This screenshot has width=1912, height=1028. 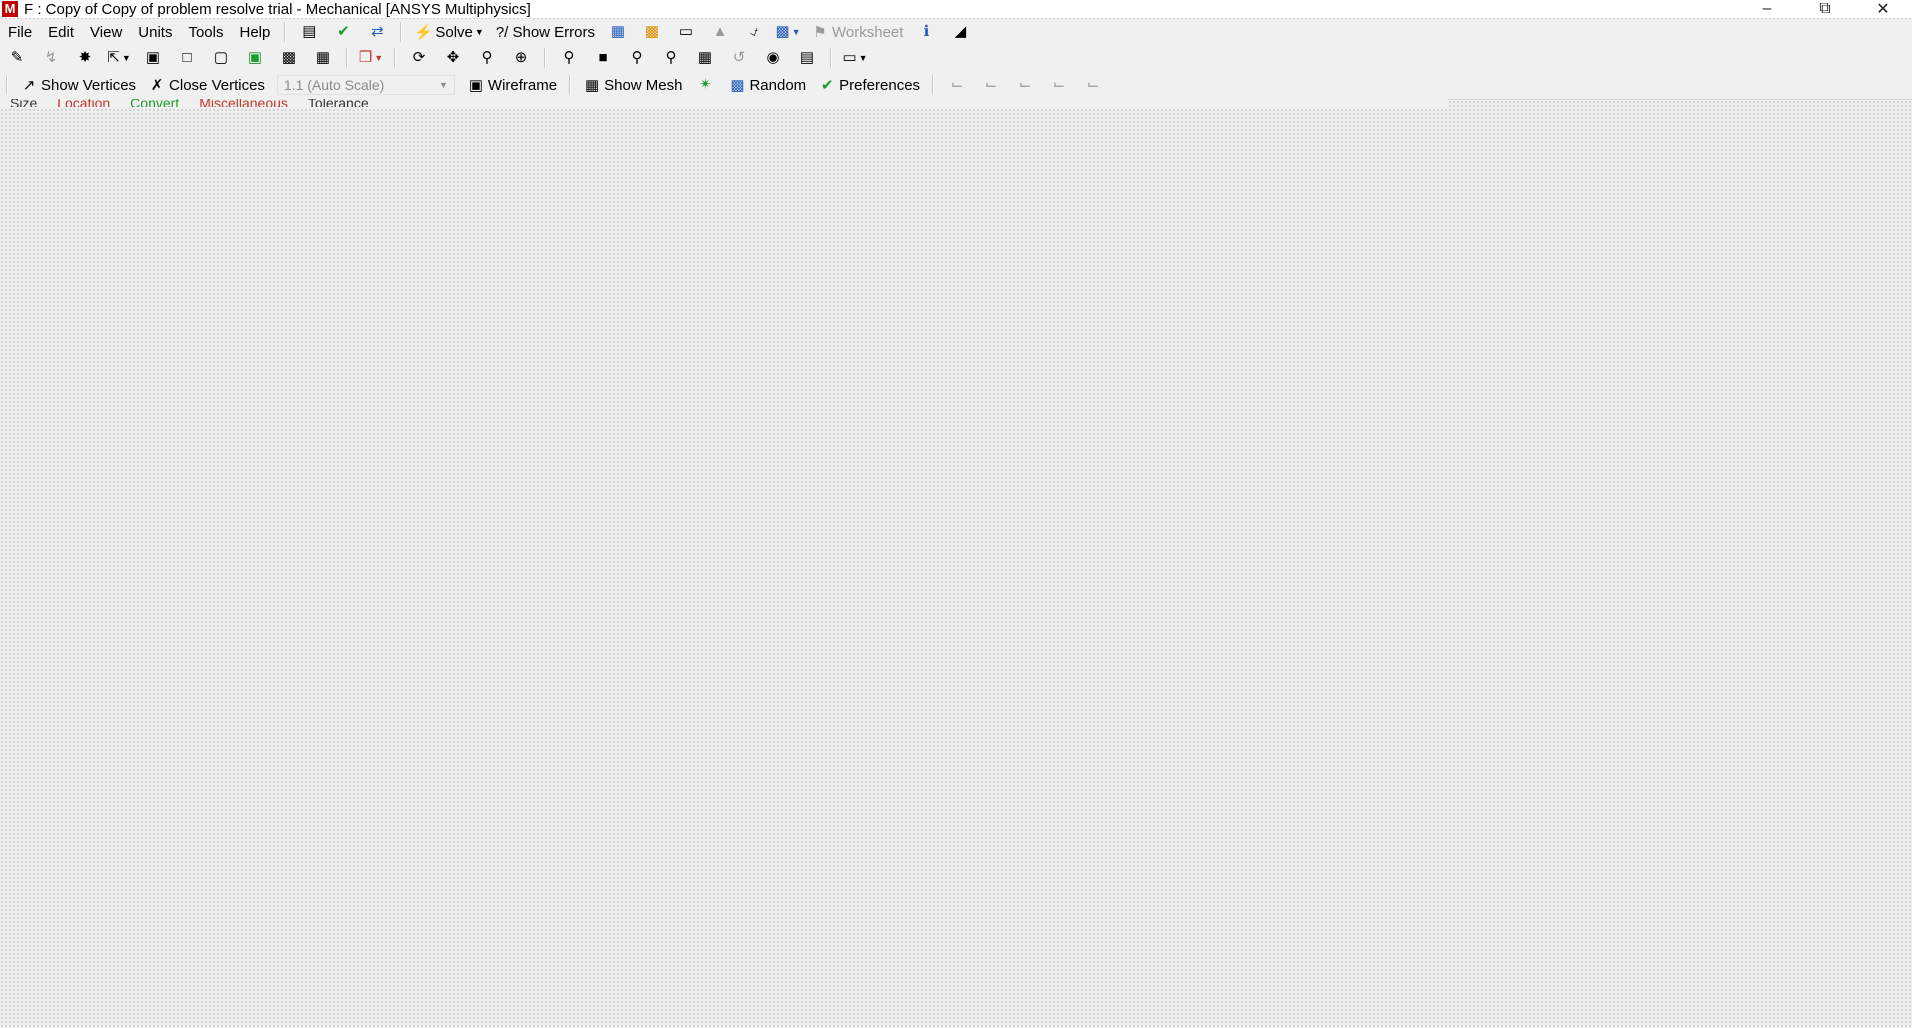 What do you see at coordinates (217, 85) in the screenshot?
I see `close-vertices-label: Close Vertices` at bounding box center [217, 85].